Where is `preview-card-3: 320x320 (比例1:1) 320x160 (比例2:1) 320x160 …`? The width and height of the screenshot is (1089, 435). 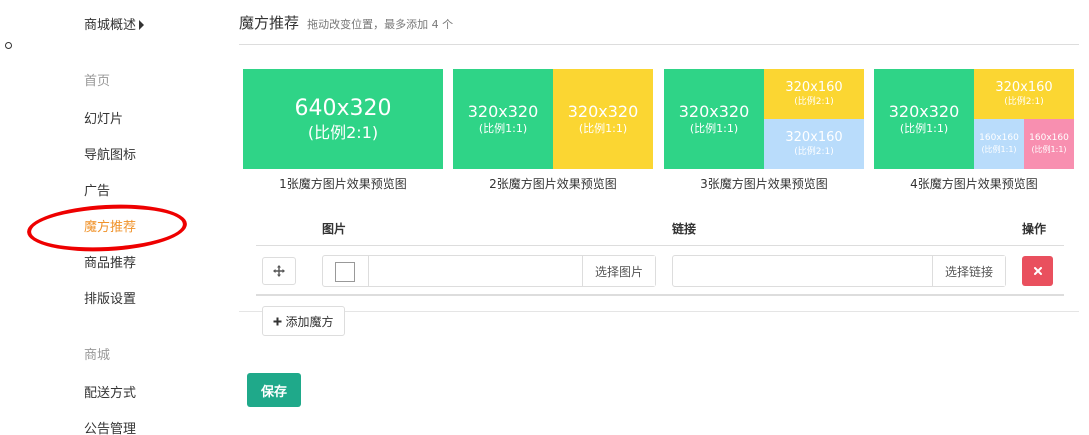 preview-card-3: 320x320 (比例1:1) 320x160 (比例2:1) 320x160 … is located at coordinates (764, 130).